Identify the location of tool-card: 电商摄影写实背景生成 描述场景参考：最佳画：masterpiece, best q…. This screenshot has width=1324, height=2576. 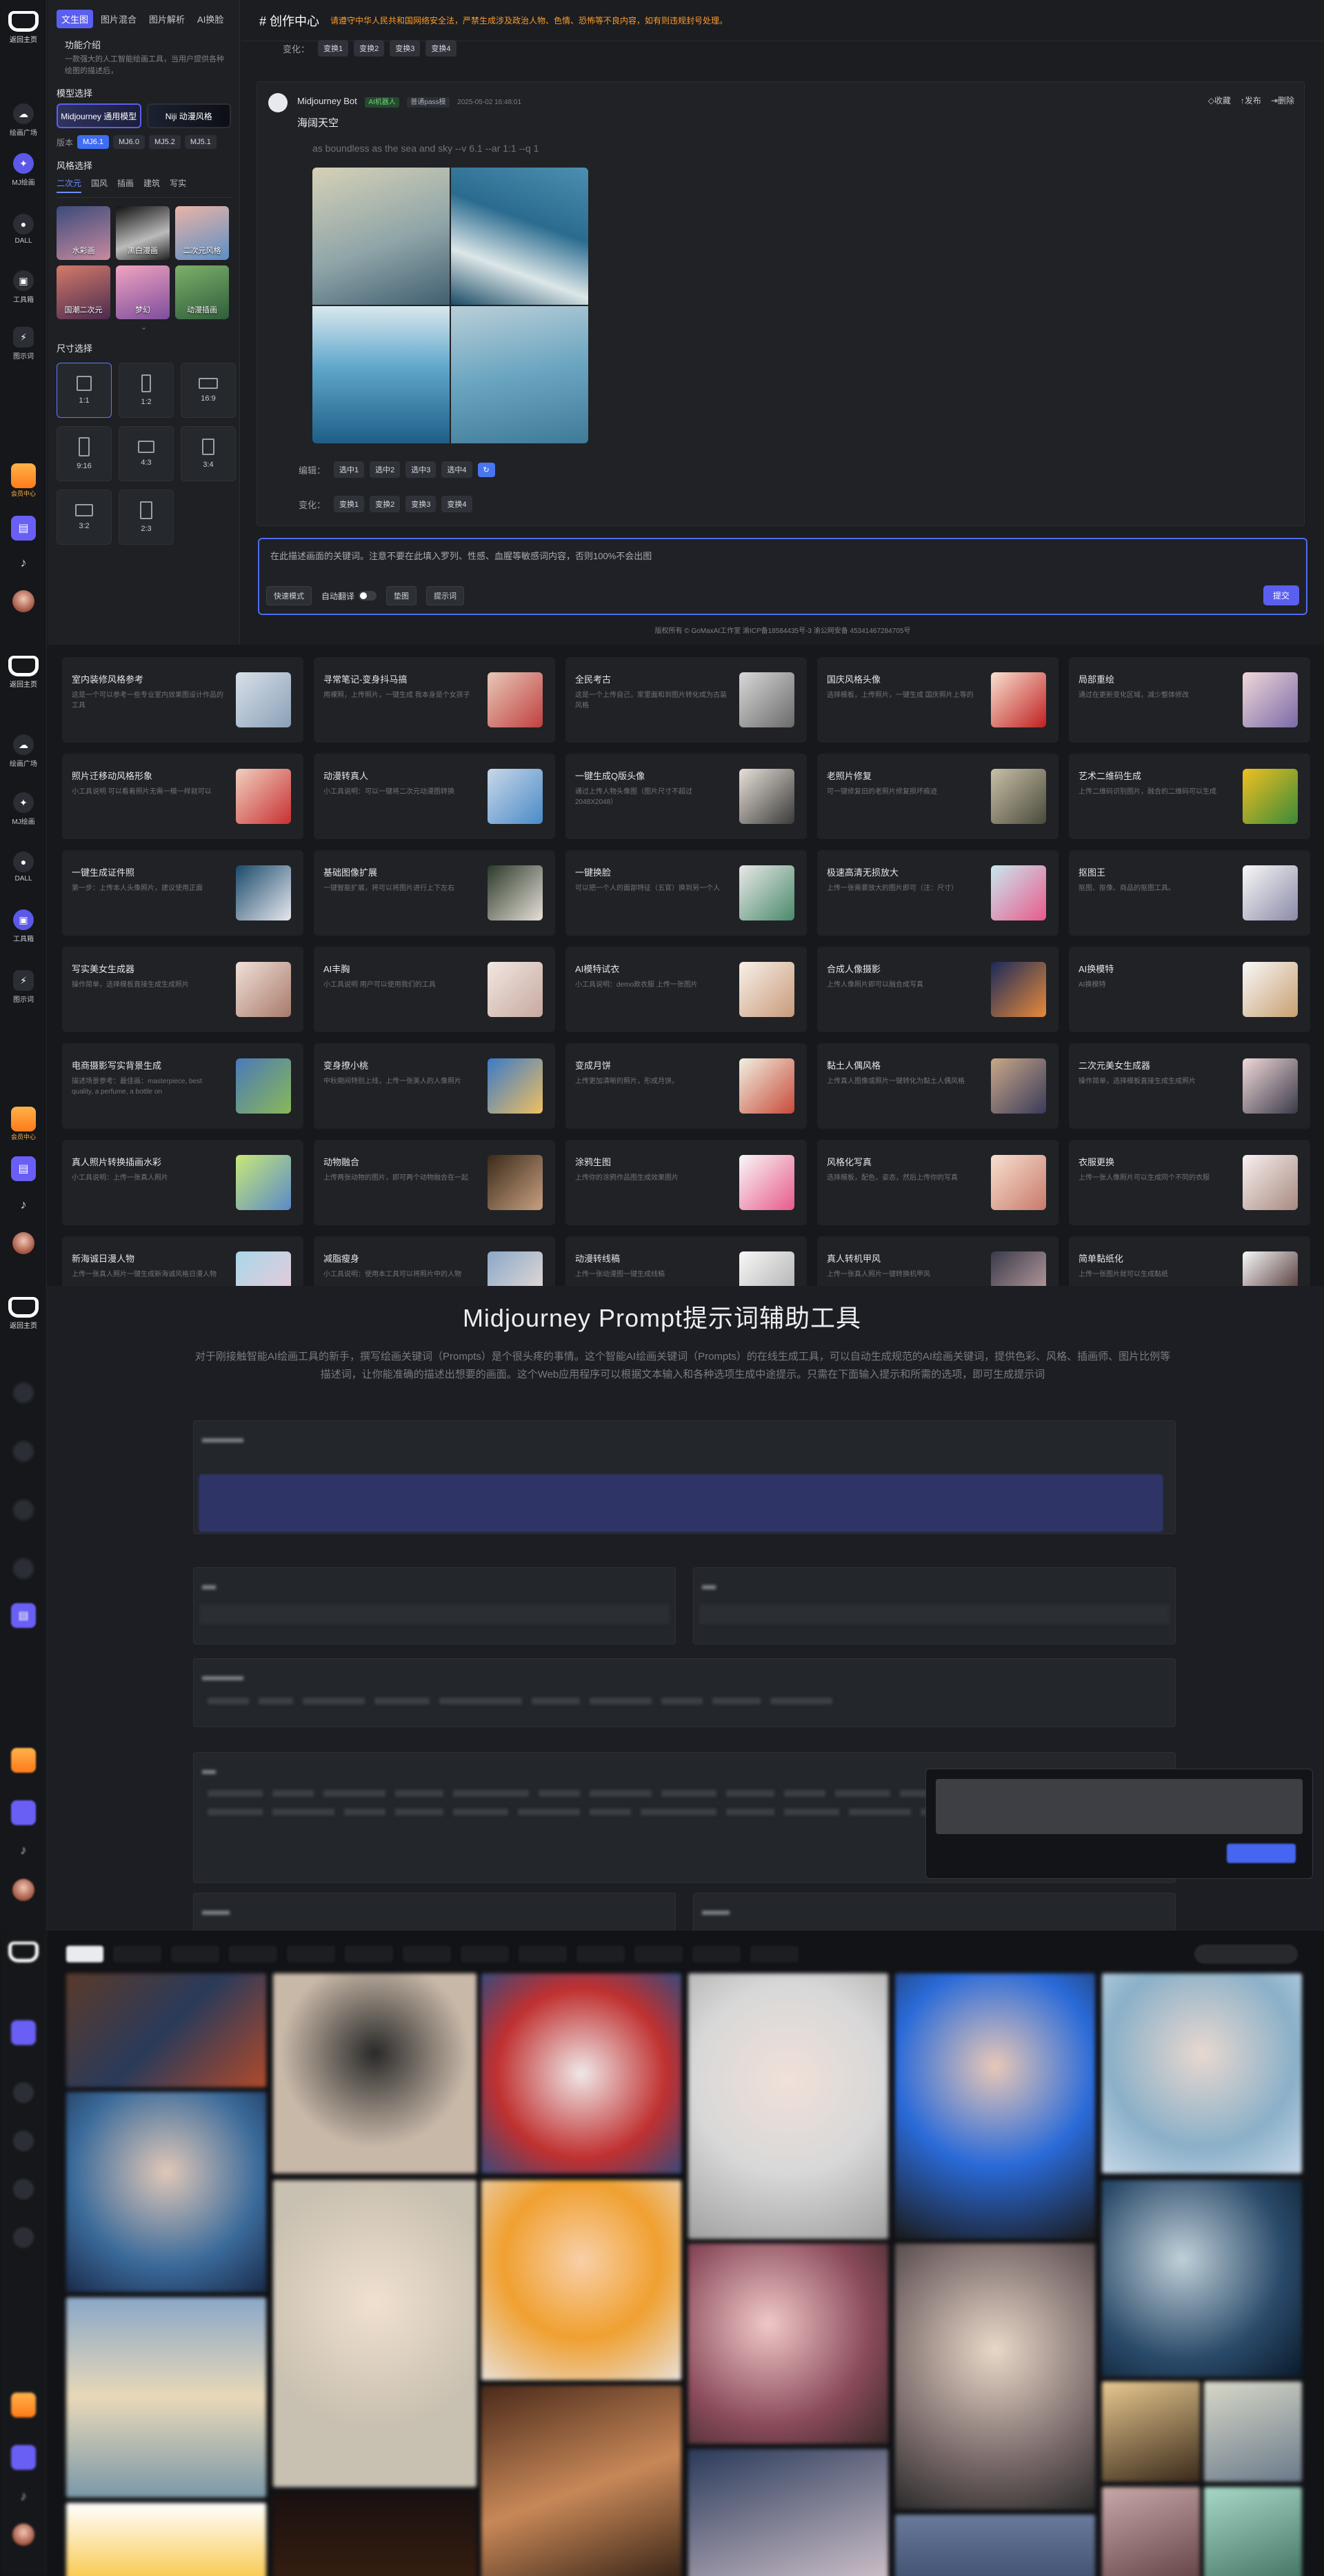
(182, 1086).